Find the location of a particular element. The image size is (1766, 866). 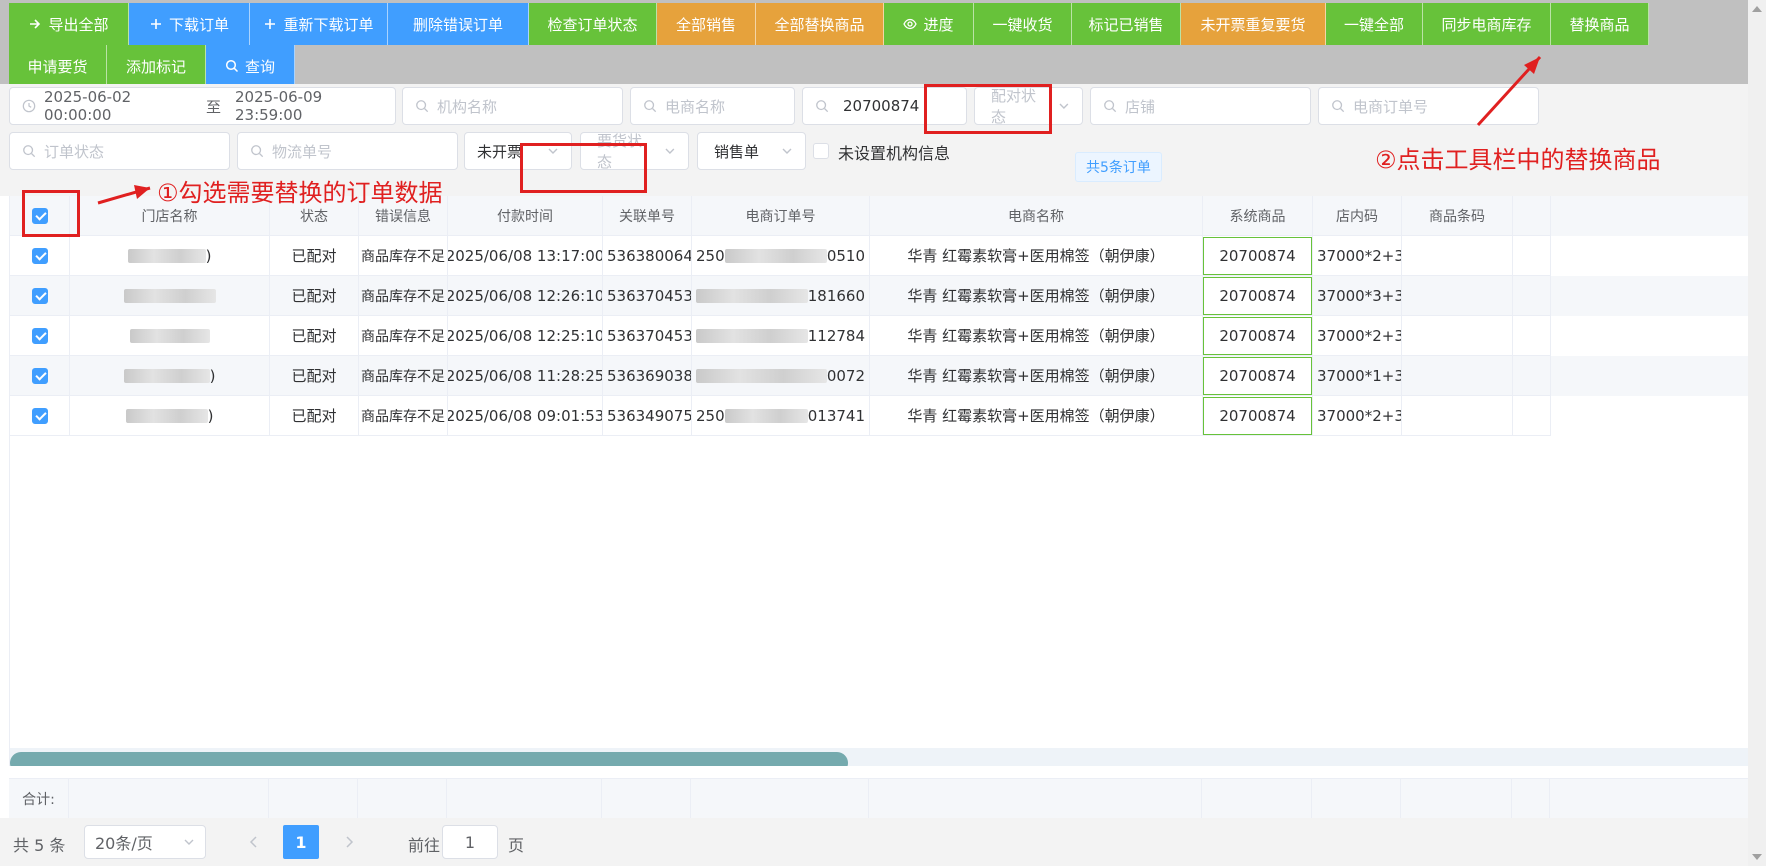

clock-icon is located at coordinates (29, 106).